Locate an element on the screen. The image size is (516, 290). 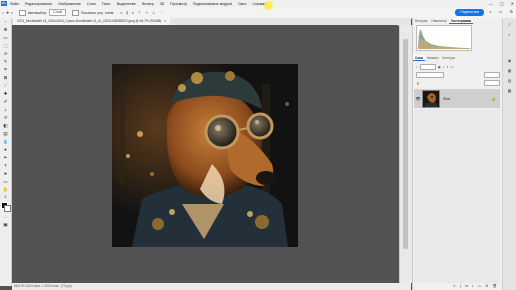
workspace-icon: ▭ is located at coordinates (501, 11).